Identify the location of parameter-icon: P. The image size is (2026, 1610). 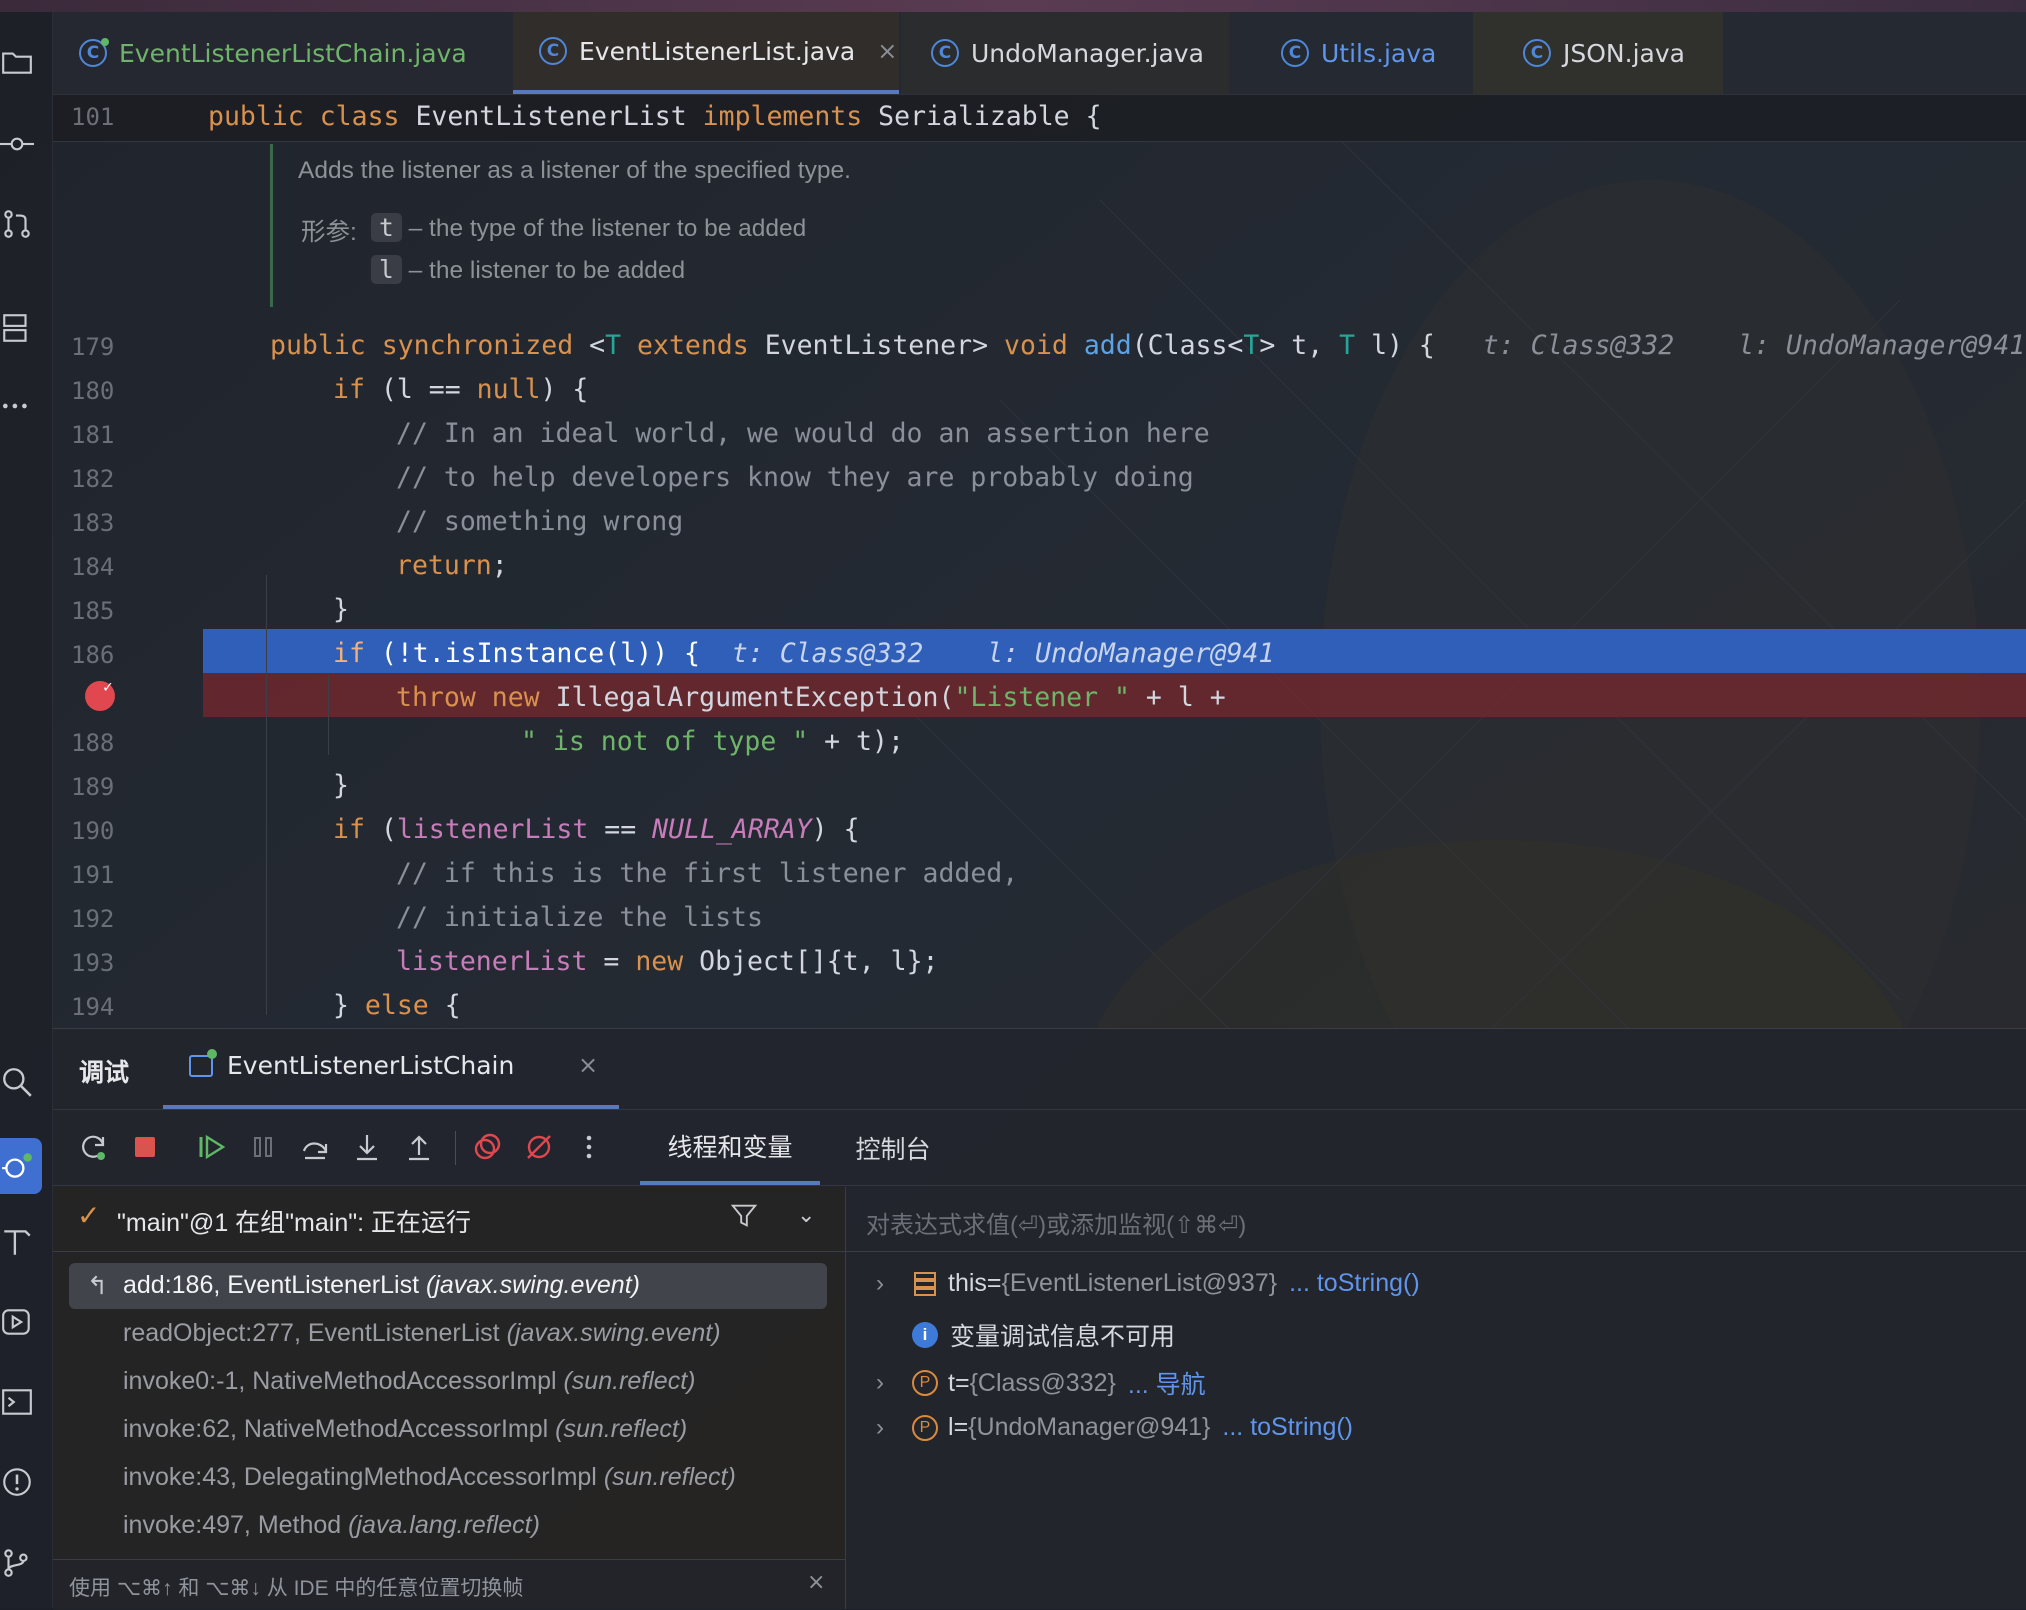
(925, 1383).